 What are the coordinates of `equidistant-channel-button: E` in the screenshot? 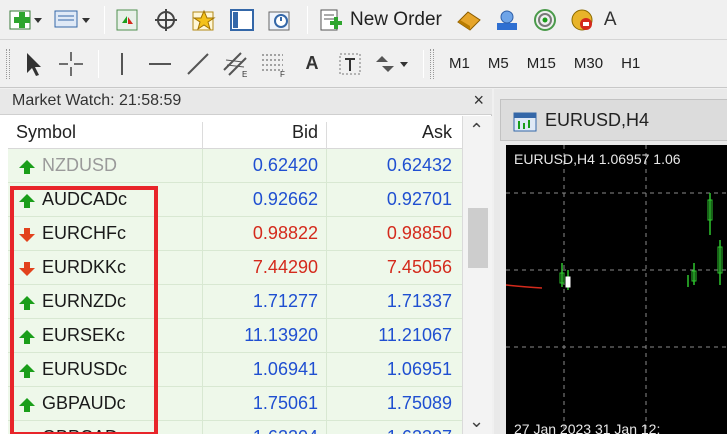 It's located at (236, 64).